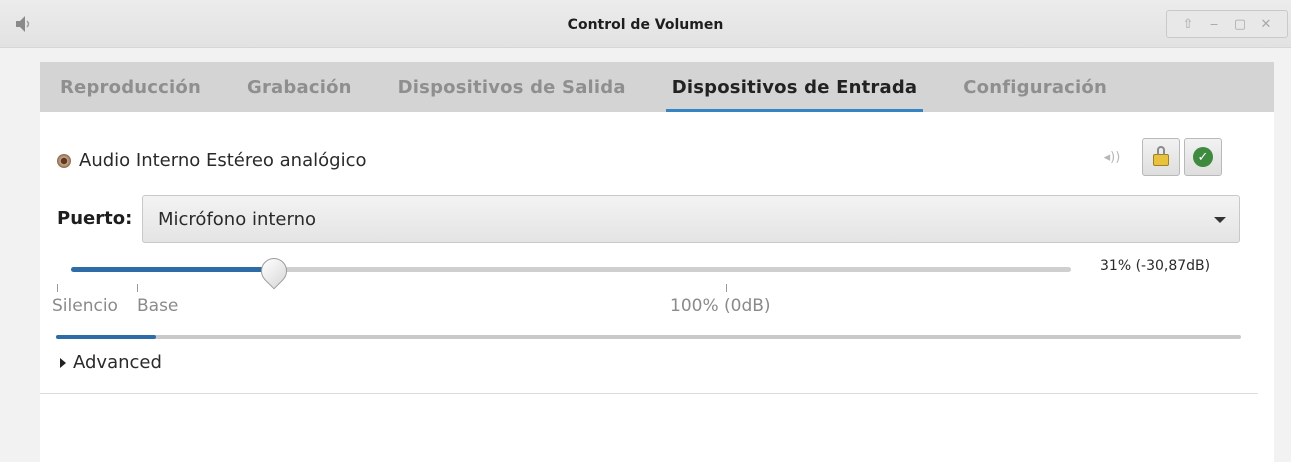 The height and width of the screenshot is (462, 1291). Describe the element at coordinates (795, 87) in the screenshot. I see `tab-dispositivos-entrada: Dispositivos de Entrada` at that location.